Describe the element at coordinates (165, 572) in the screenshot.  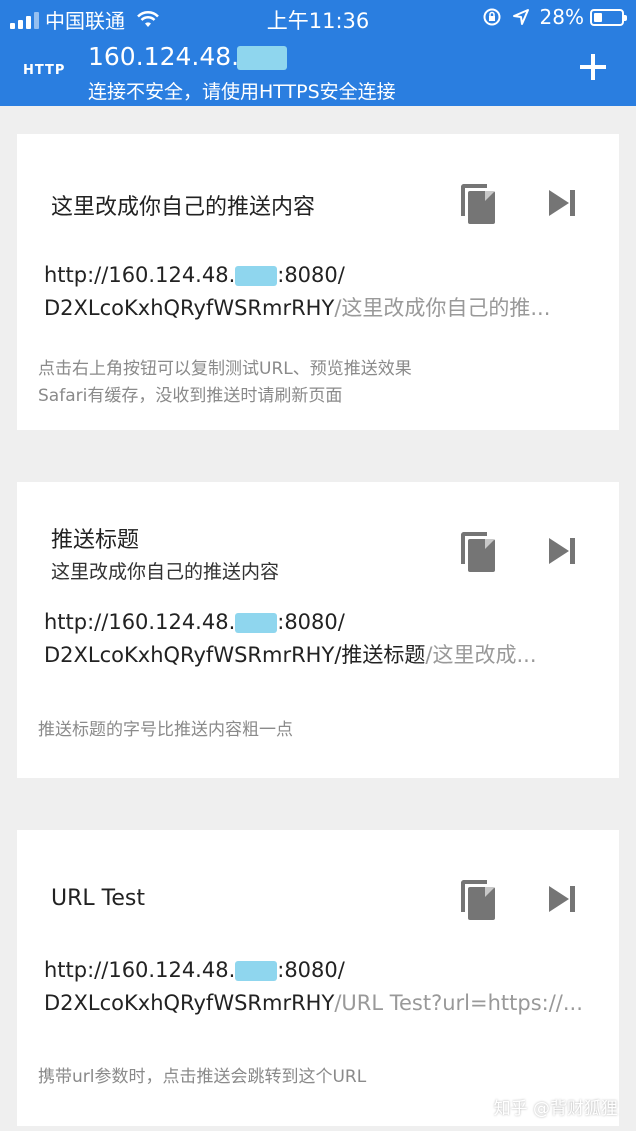
I see `card-subtitle: 这里改成你自己的推送内容` at that location.